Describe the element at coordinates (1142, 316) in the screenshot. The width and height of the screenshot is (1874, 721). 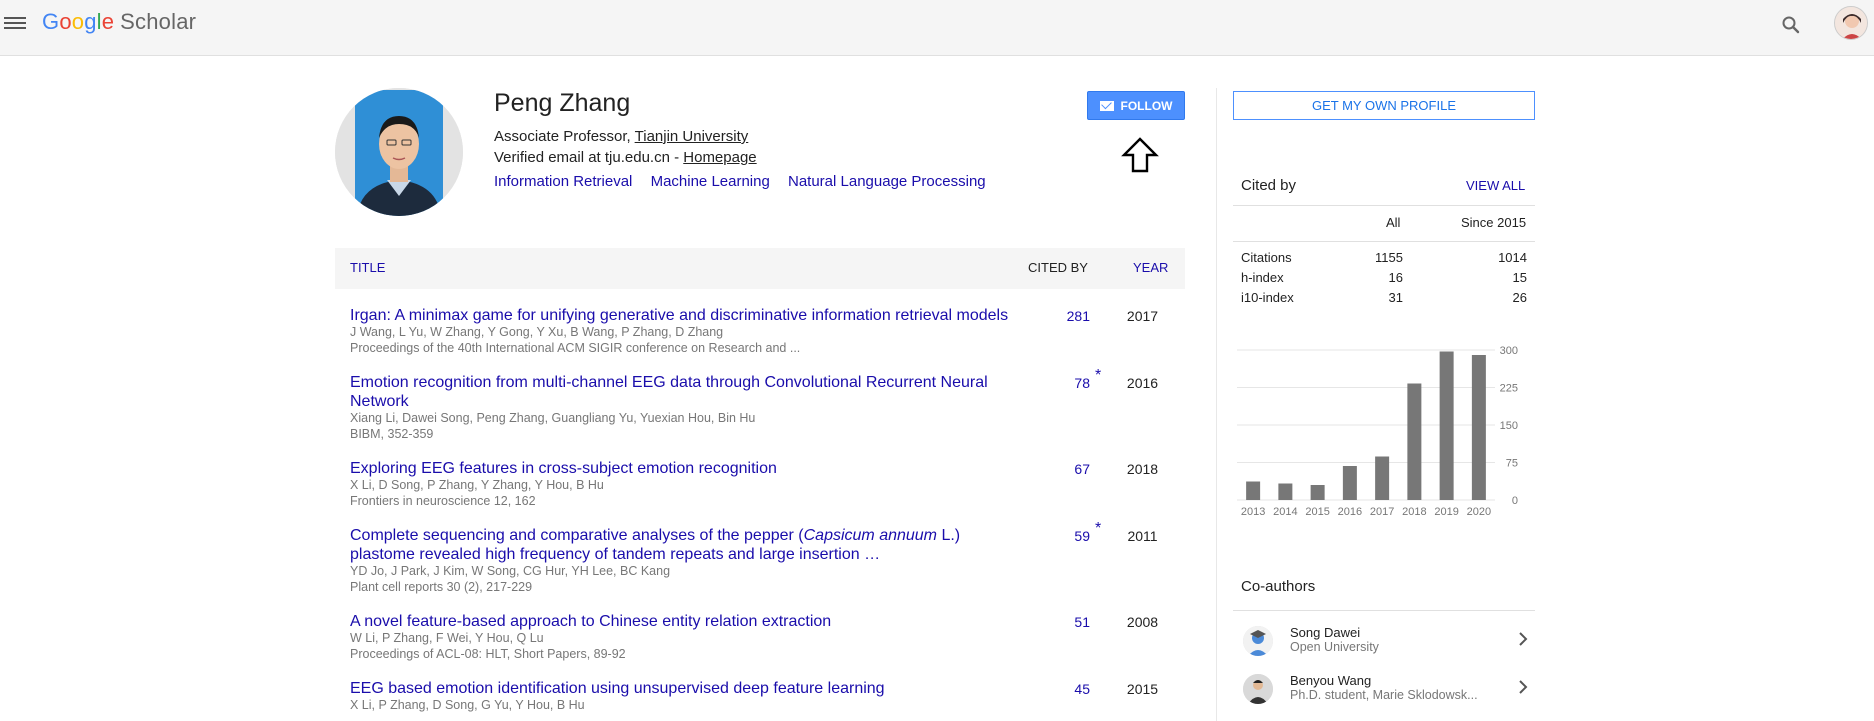
I see `publication-year: 2017` at that location.